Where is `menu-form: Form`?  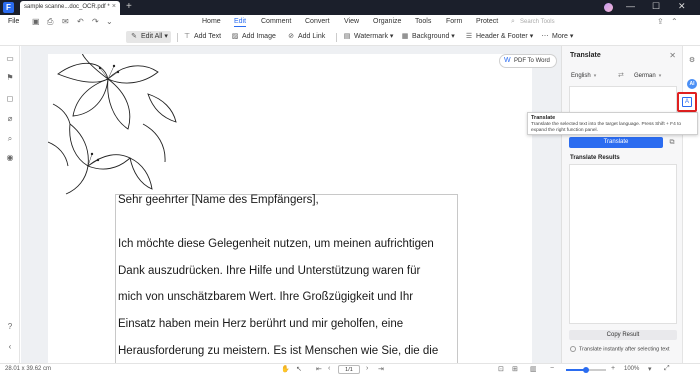 menu-form: Form is located at coordinates (454, 21).